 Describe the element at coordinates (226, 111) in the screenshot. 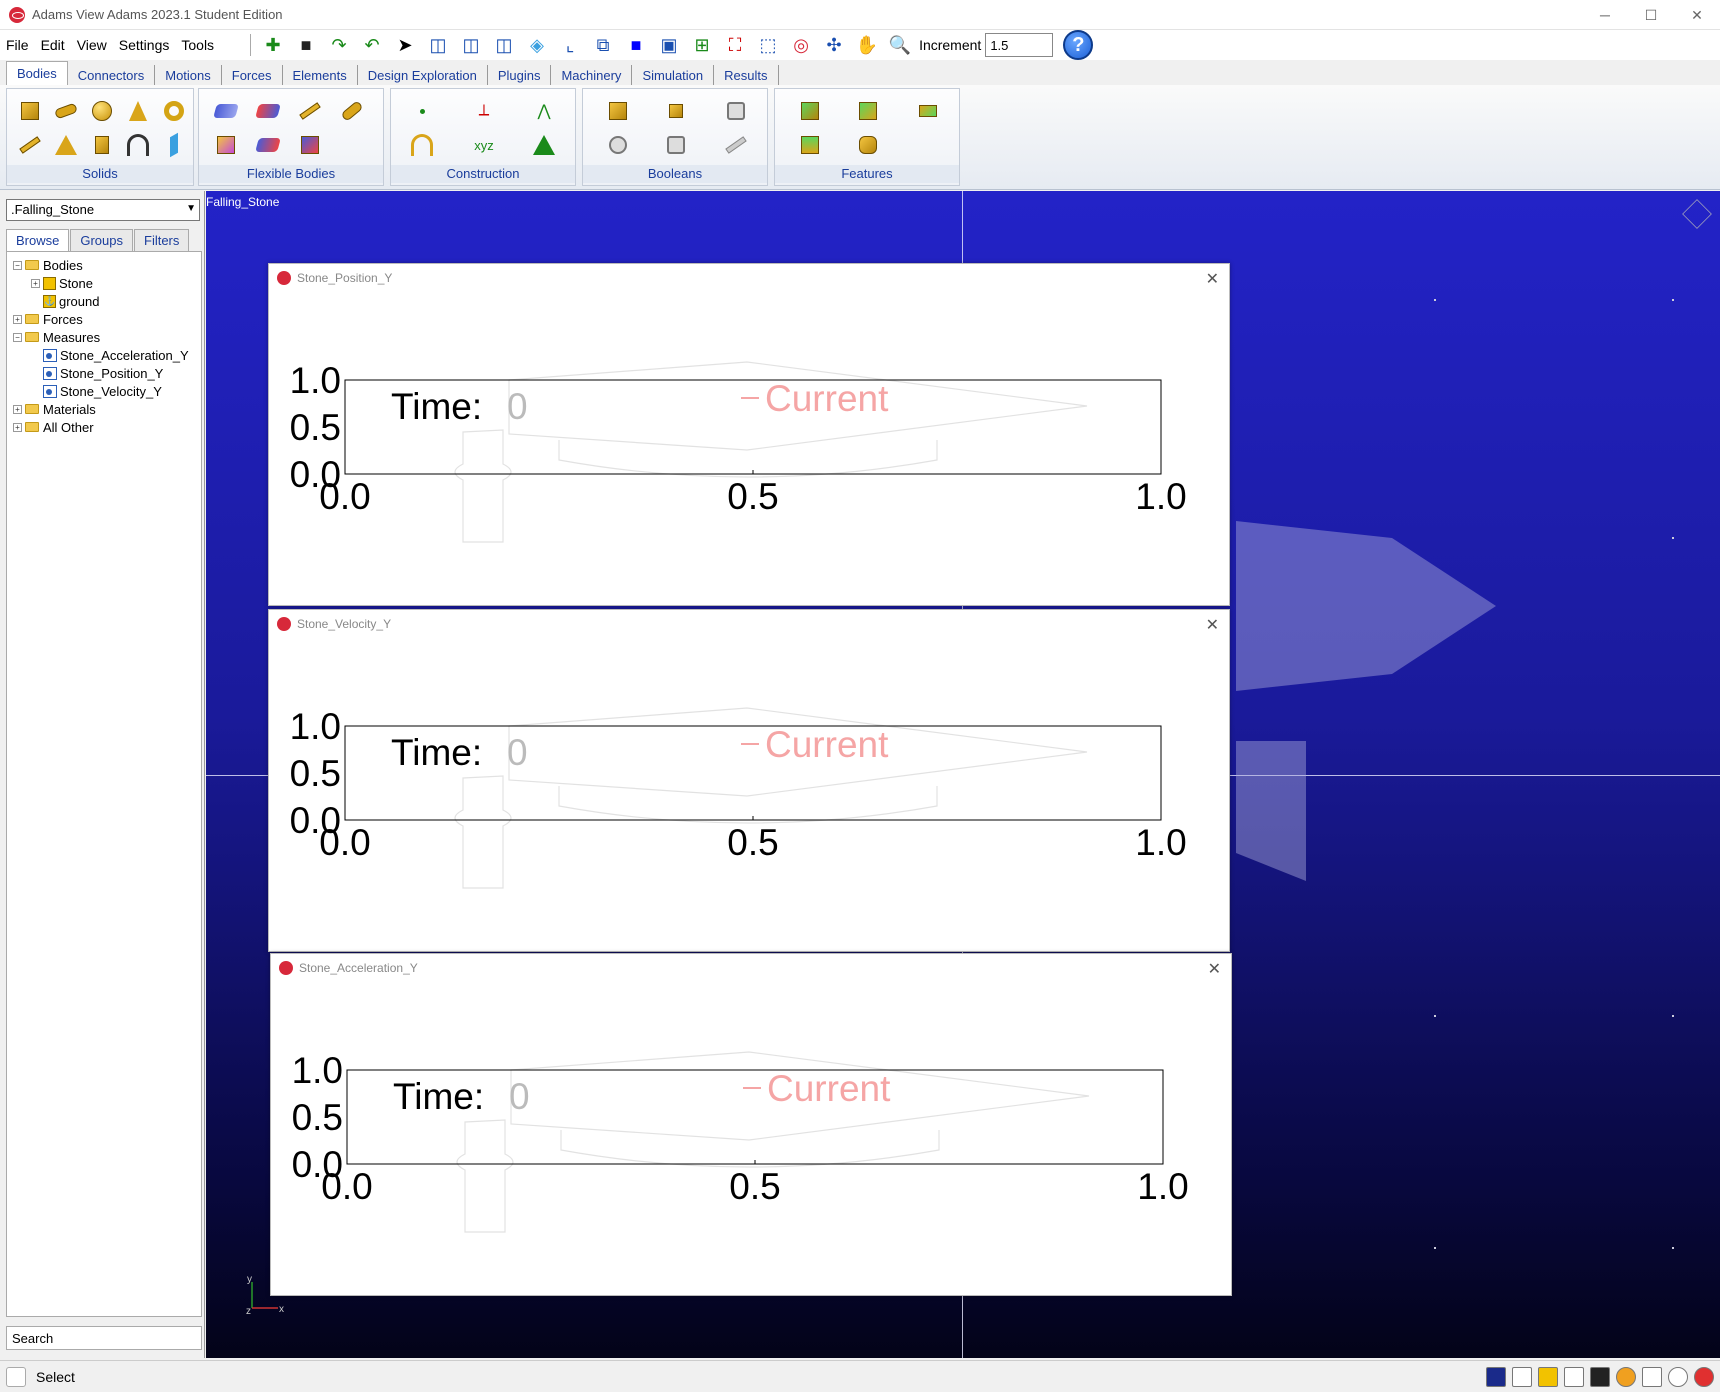

I see `flex-body-icon` at that location.